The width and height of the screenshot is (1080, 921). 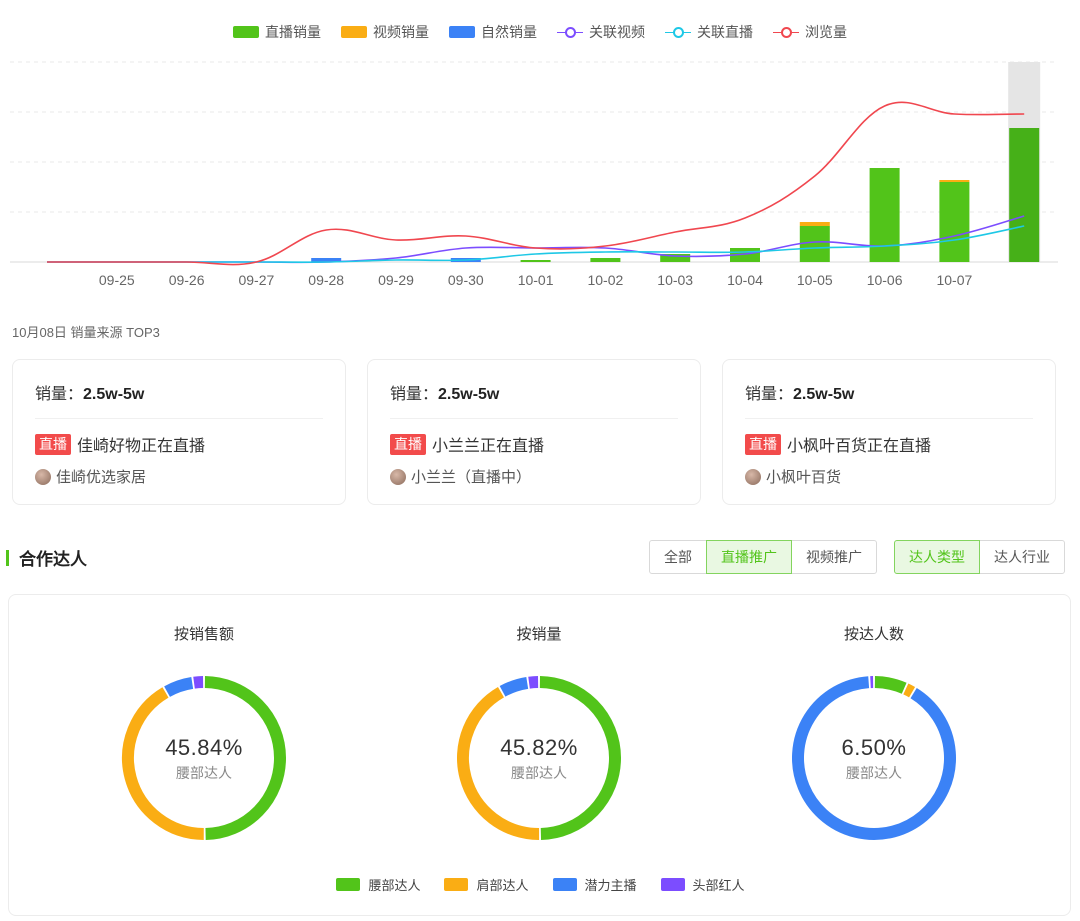 I want to click on x-tick-label: 10-07, so click(x=954, y=280).